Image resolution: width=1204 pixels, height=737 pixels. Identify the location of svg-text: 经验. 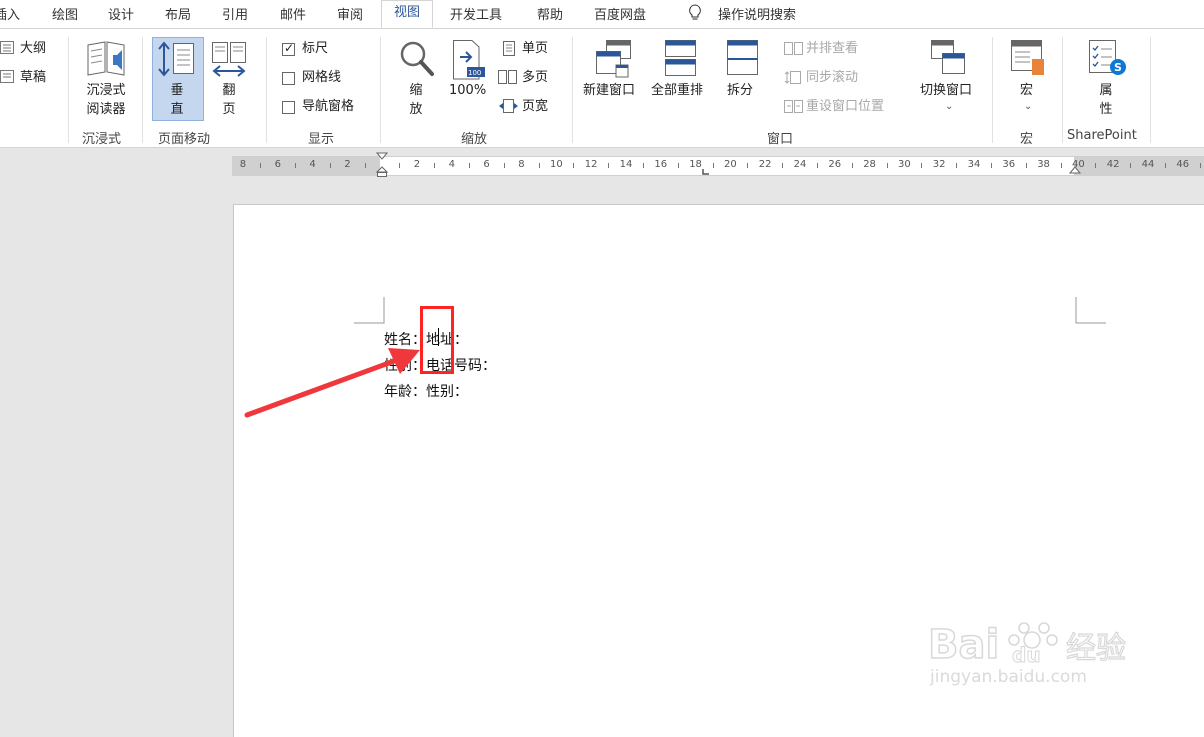
(1096, 648).